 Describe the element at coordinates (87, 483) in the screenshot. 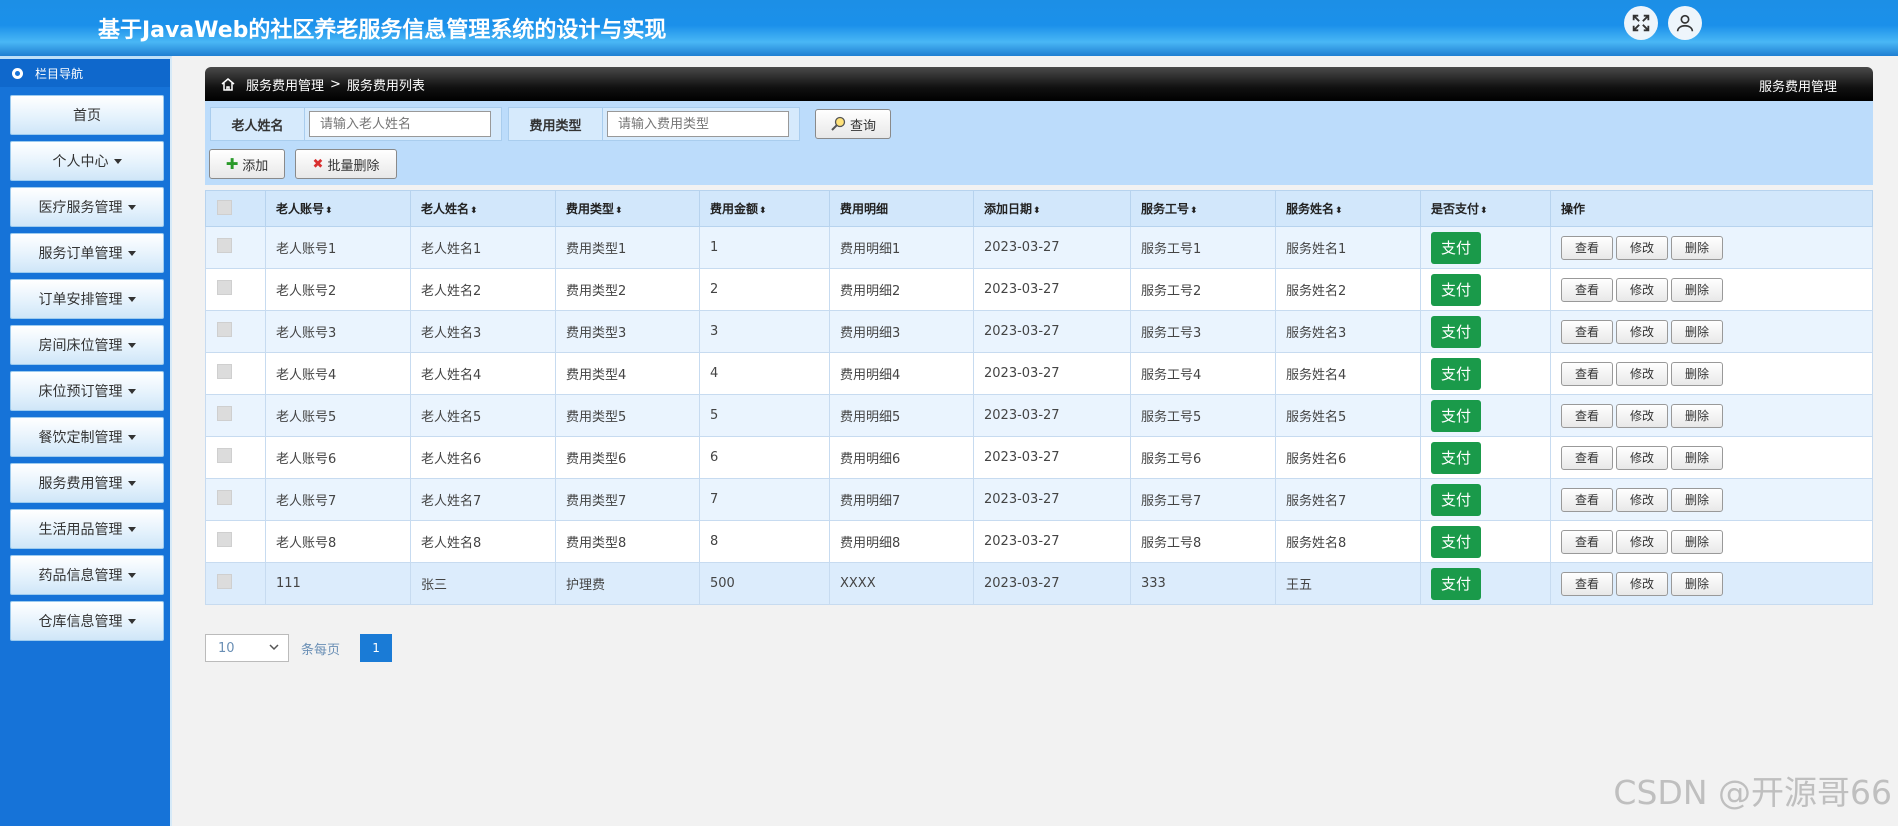

I see `sidebar-item: 服务费用管理` at that location.